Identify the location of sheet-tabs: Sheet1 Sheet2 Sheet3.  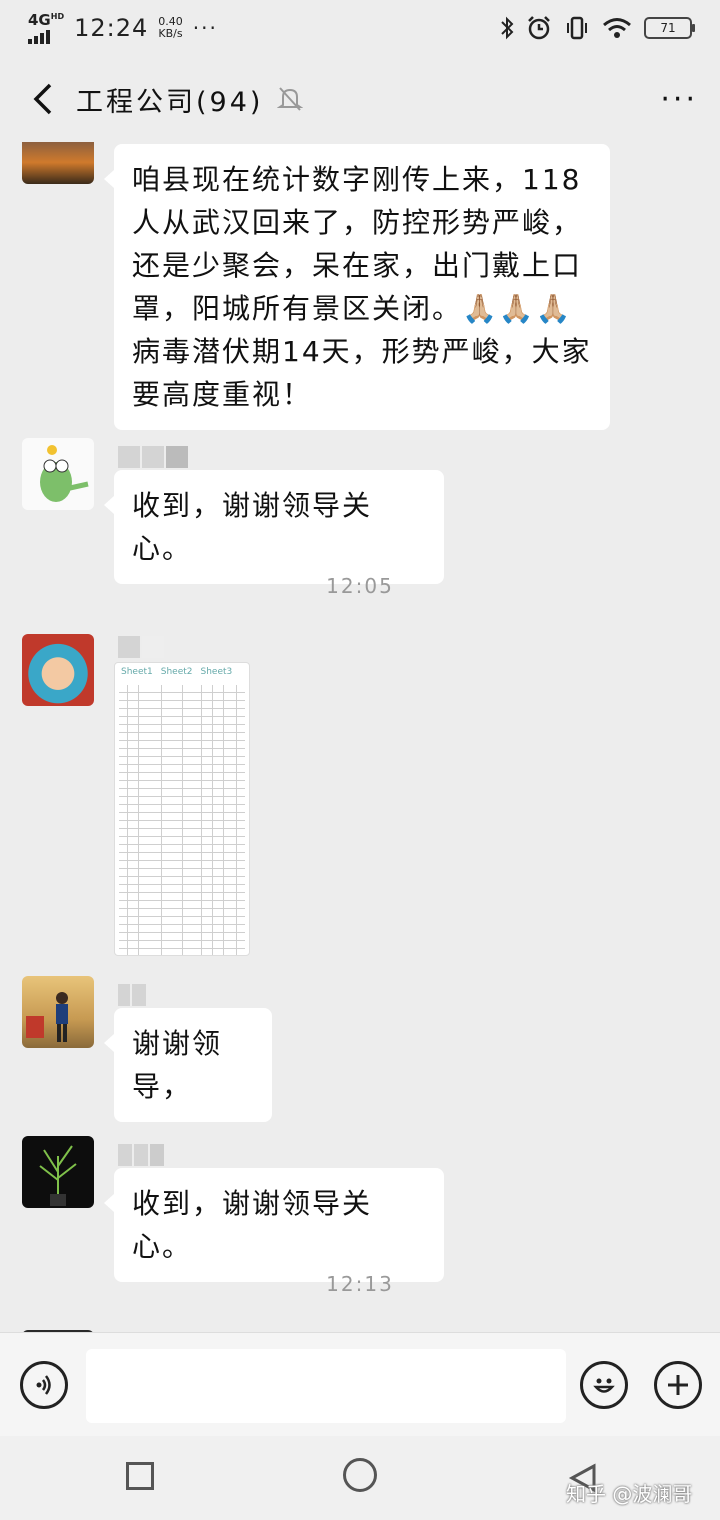
(182, 672).